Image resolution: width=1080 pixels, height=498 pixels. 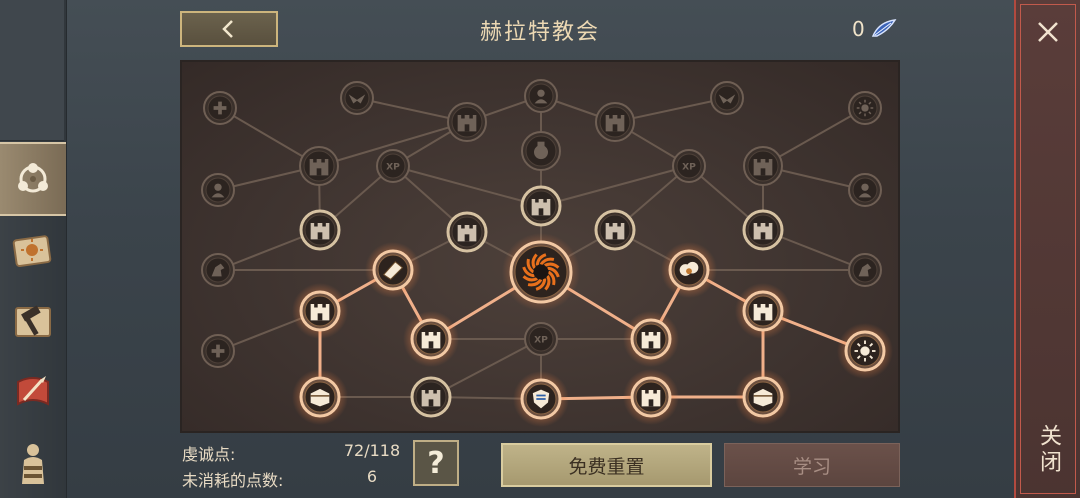 What do you see at coordinates (372, 450) in the screenshot?
I see `piety-value: 72/118` at bounding box center [372, 450].